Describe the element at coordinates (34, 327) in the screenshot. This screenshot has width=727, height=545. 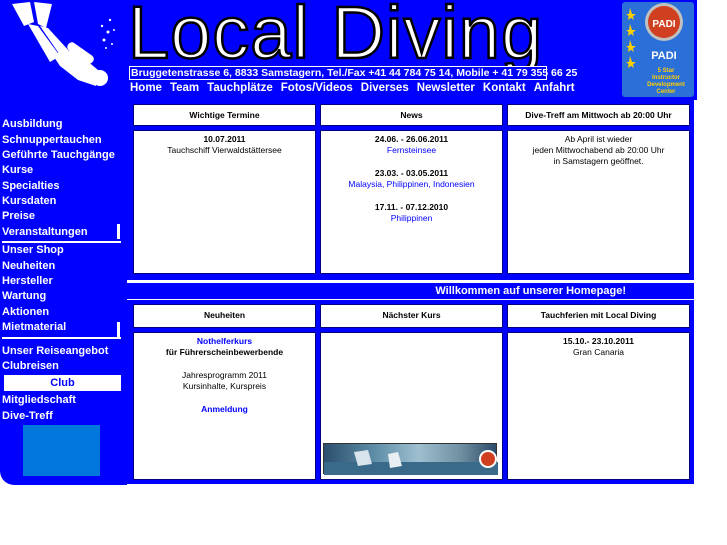
I see `sidebar-item-mietmaterial: Mietmaterial` at that location.